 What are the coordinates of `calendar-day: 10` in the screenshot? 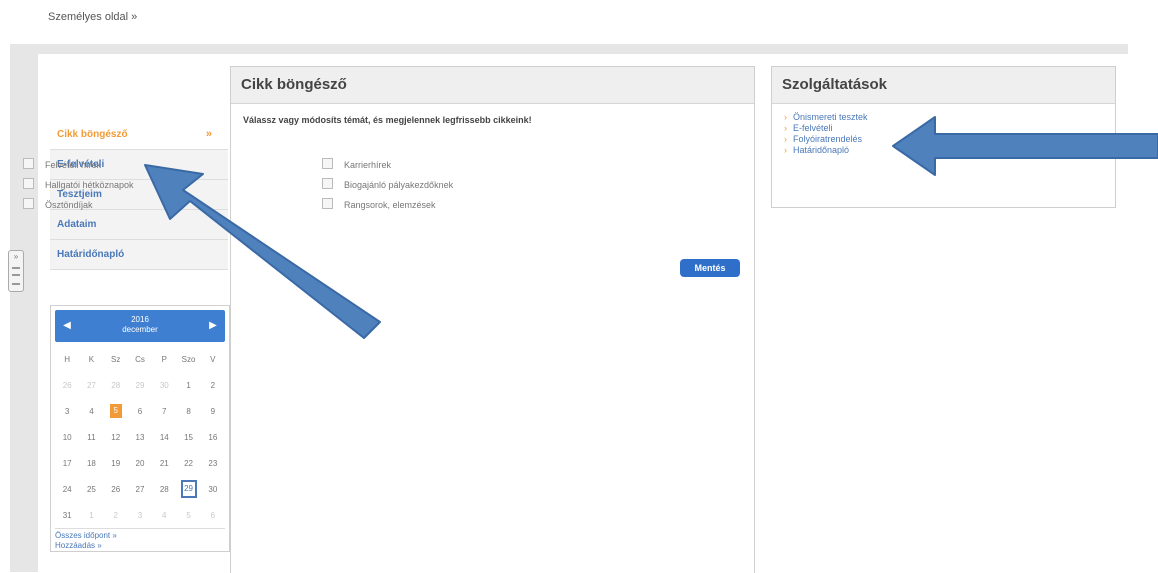 It's located at (67, 437).